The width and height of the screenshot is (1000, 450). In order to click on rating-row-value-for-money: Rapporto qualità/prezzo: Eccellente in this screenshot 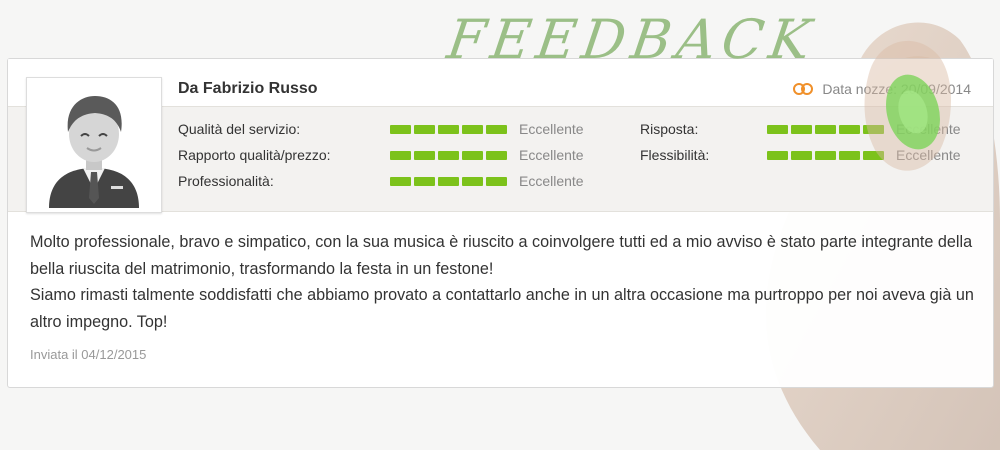, I will do `click(381, 155)`.